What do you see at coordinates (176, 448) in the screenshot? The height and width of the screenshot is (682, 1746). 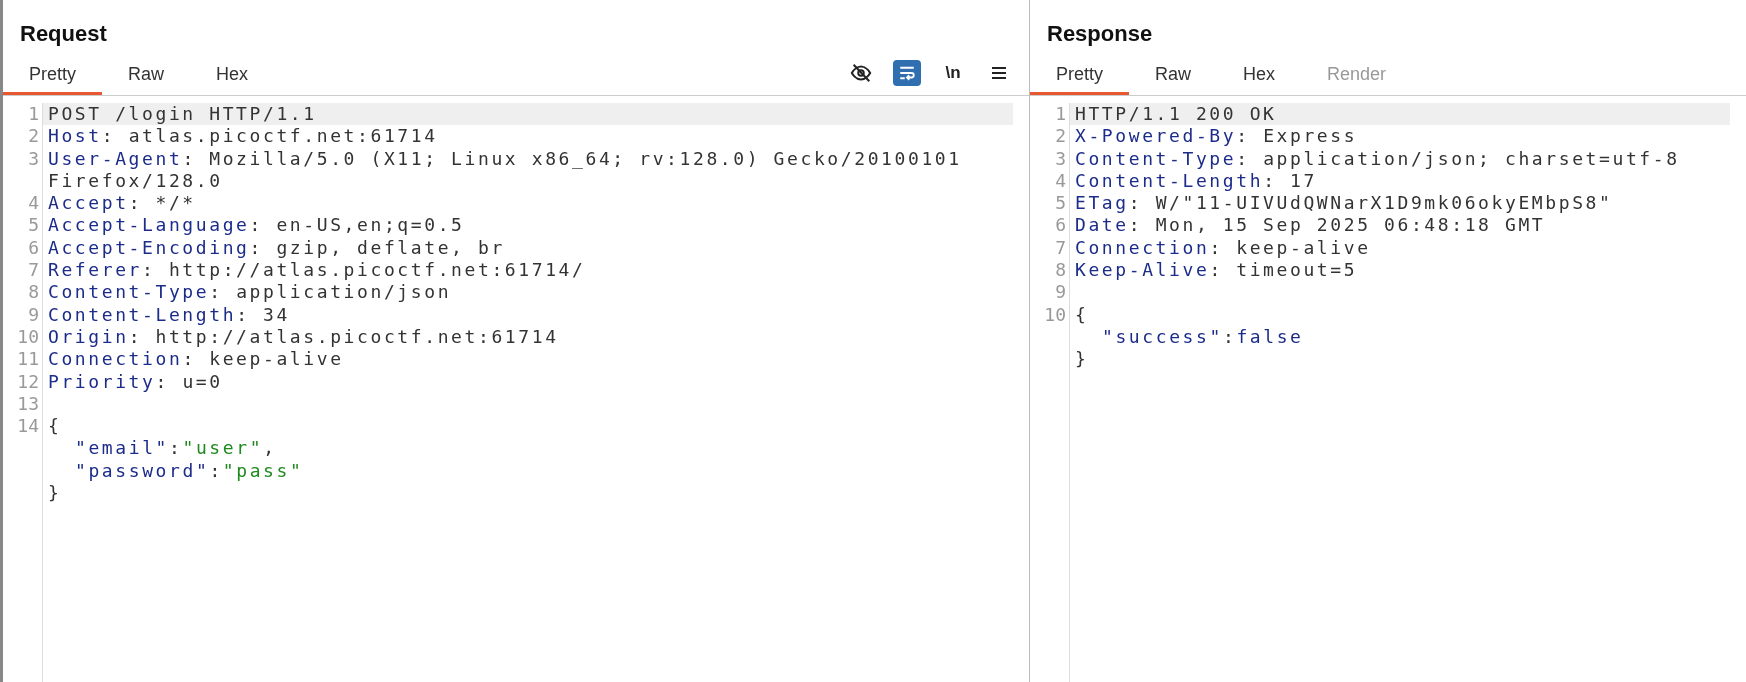 I see `json-line: "email":"user",` at bounding box center [176, 448].